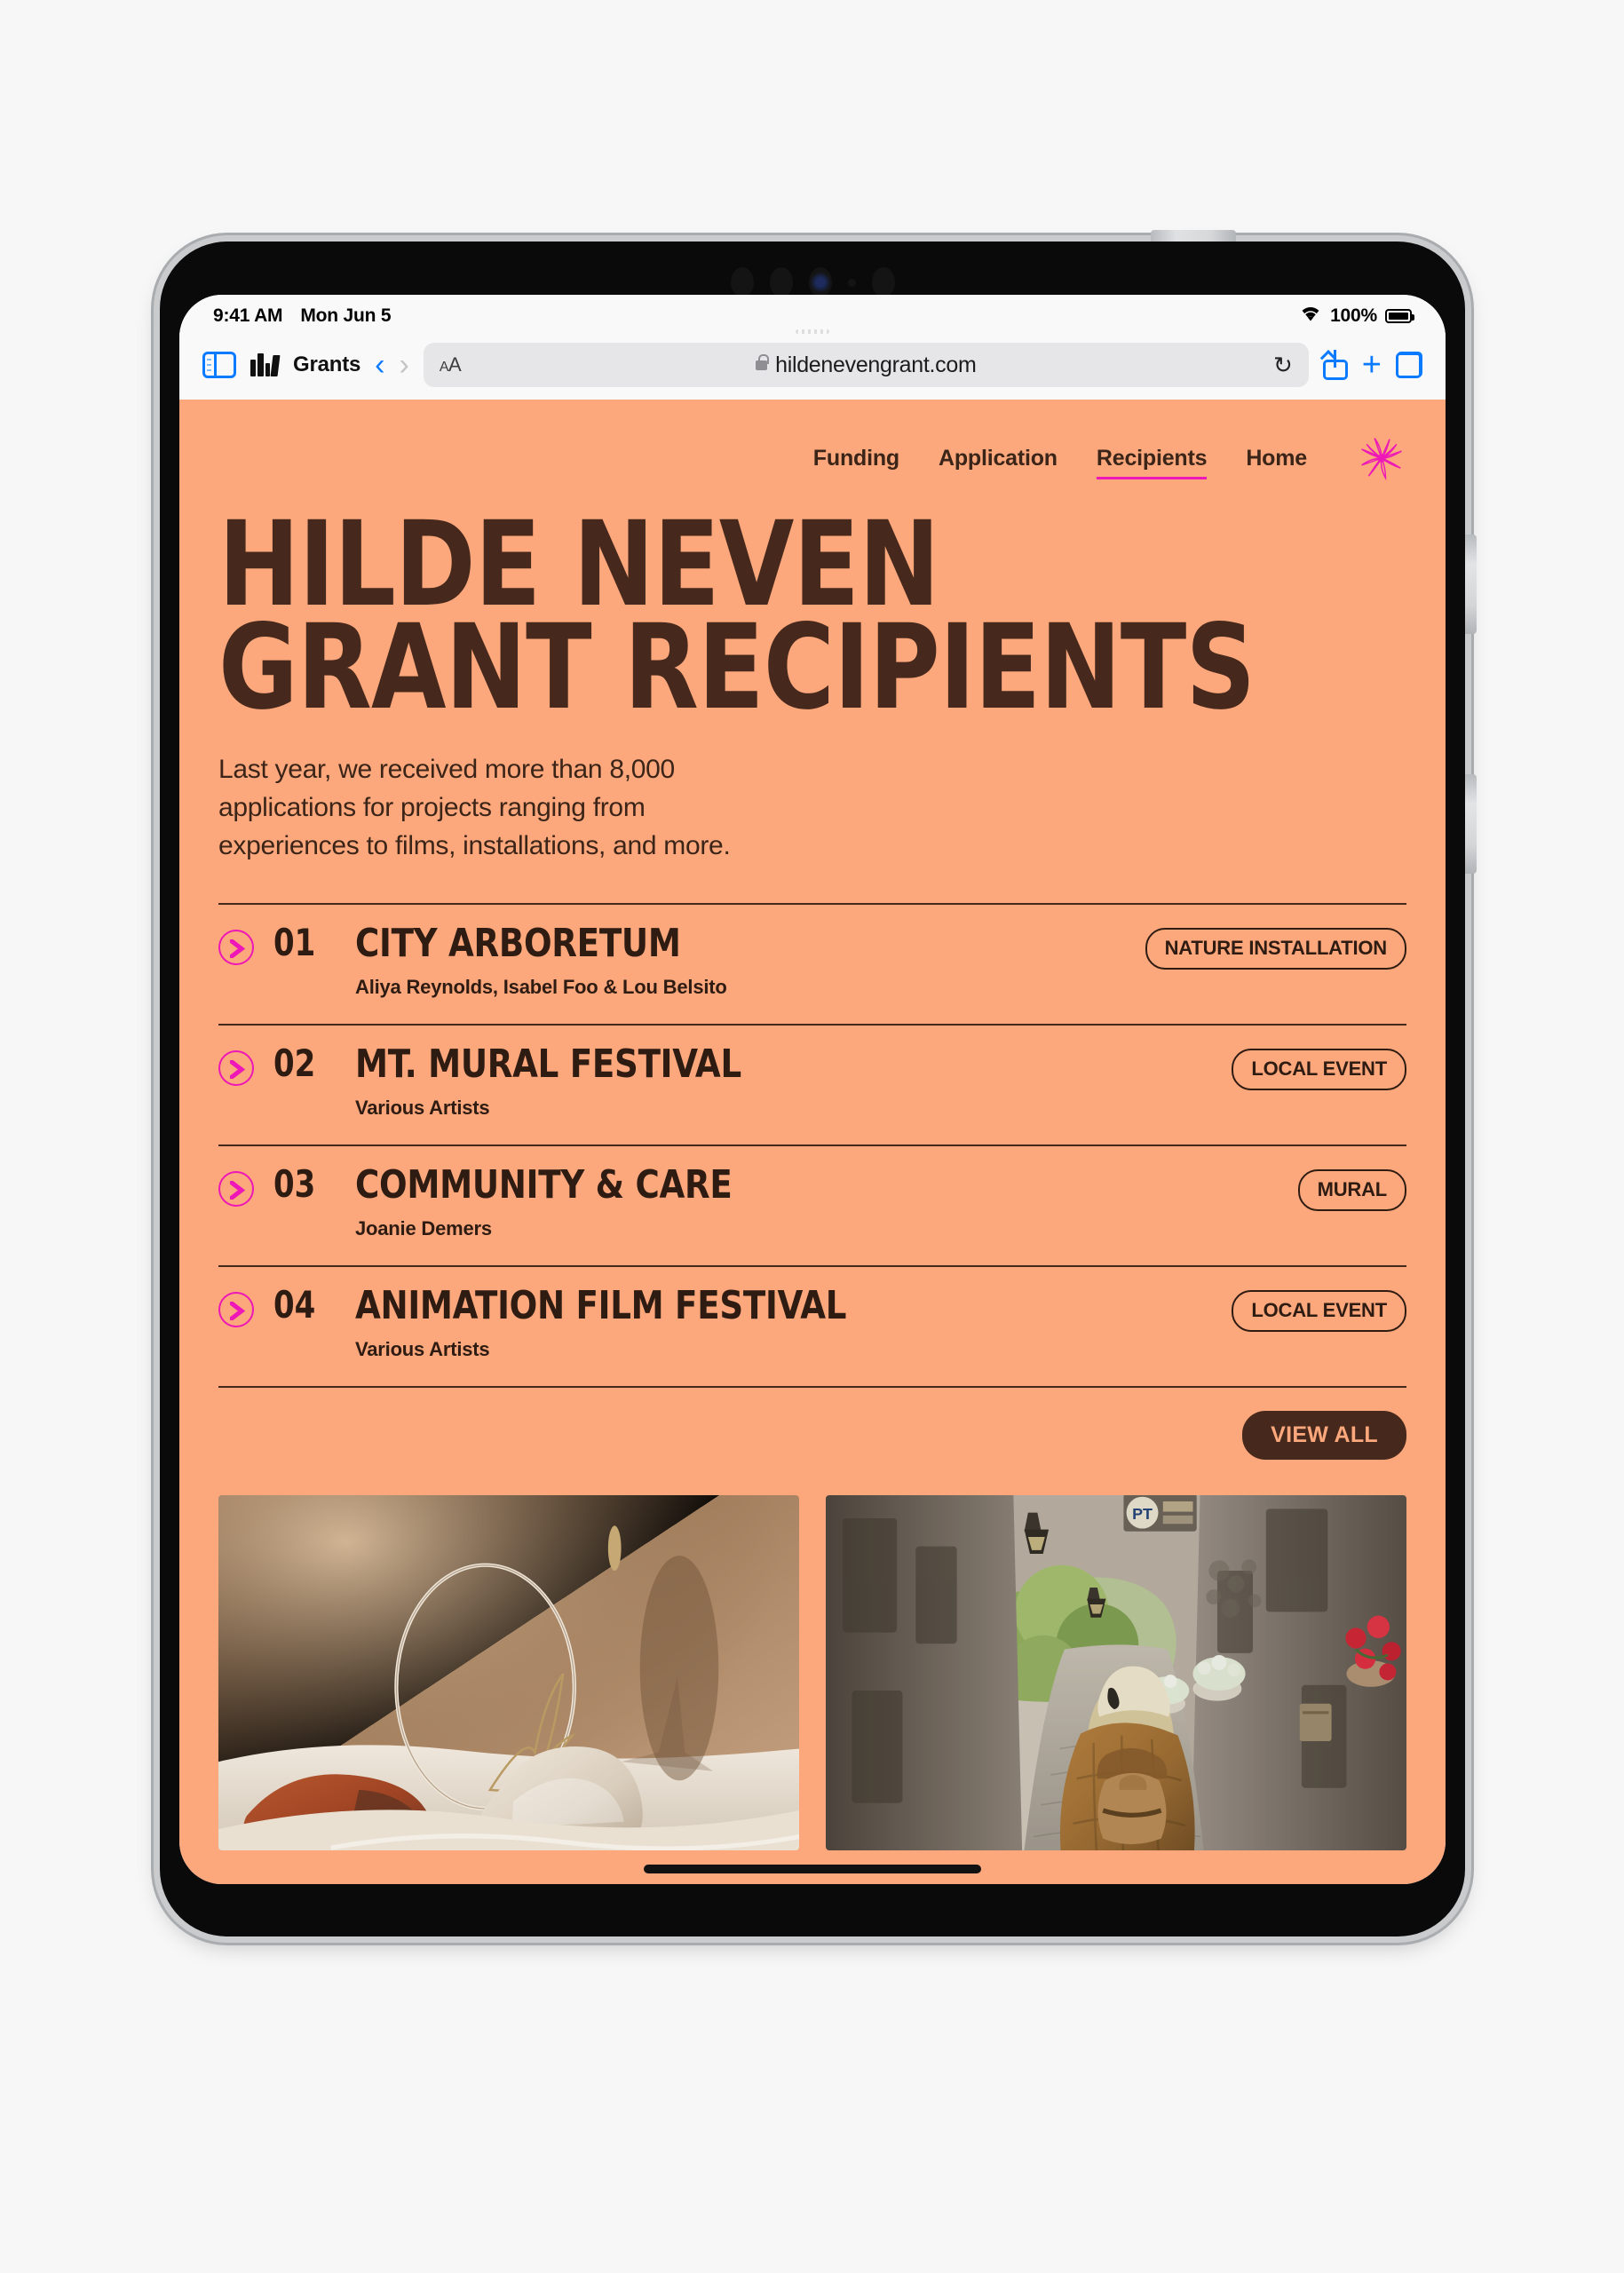 This screenshot has height=2273, width=1624. Describe the element at coordinates (1193, 236) in the screenshot. I see `power-button` at that location.